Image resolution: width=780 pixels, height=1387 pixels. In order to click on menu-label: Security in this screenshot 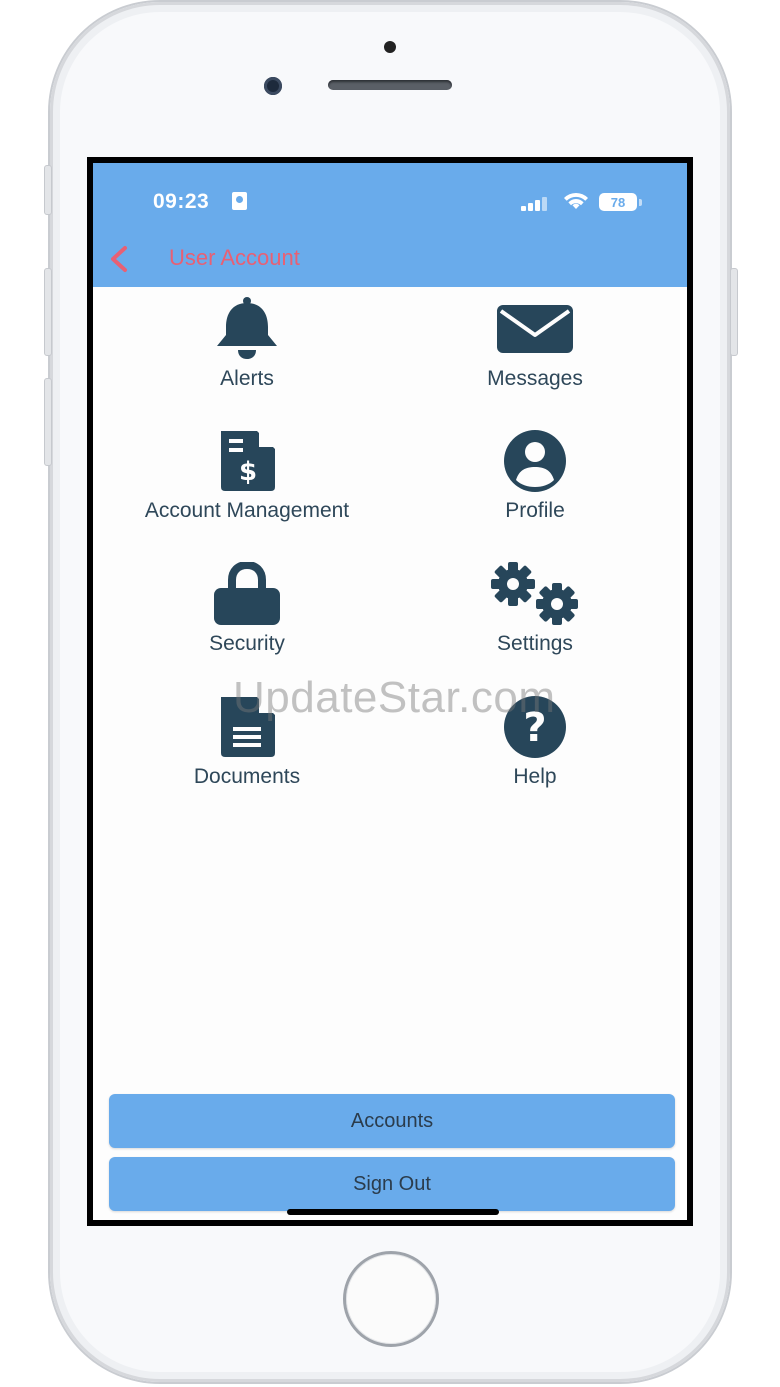, I will do `click(247, 643)`.